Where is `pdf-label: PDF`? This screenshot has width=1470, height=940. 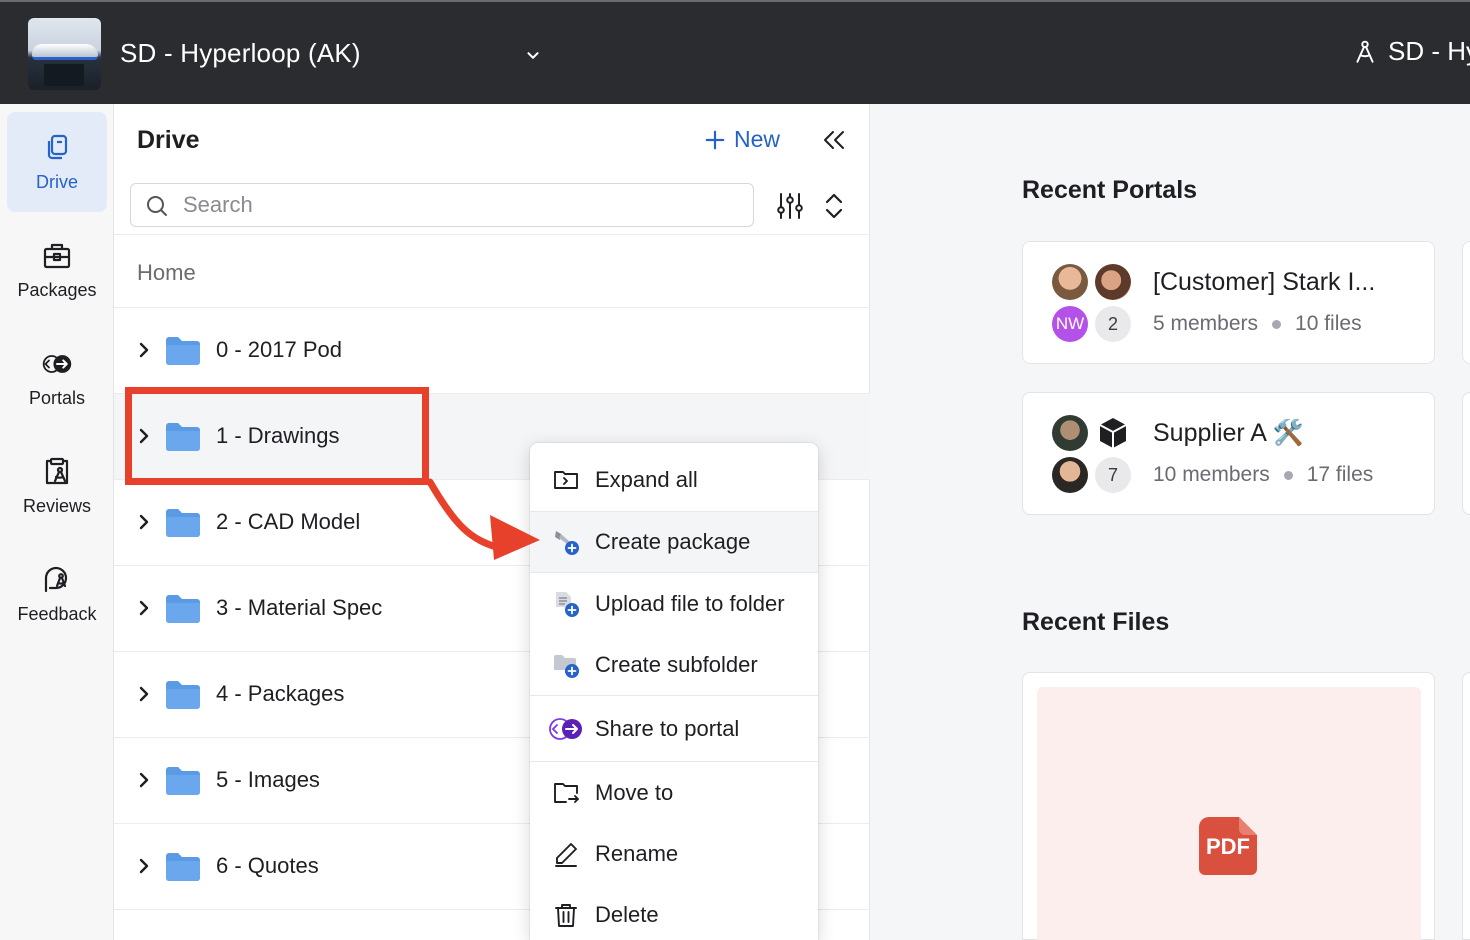 pdf-label: PDF is located at coordinates (1228, 846).